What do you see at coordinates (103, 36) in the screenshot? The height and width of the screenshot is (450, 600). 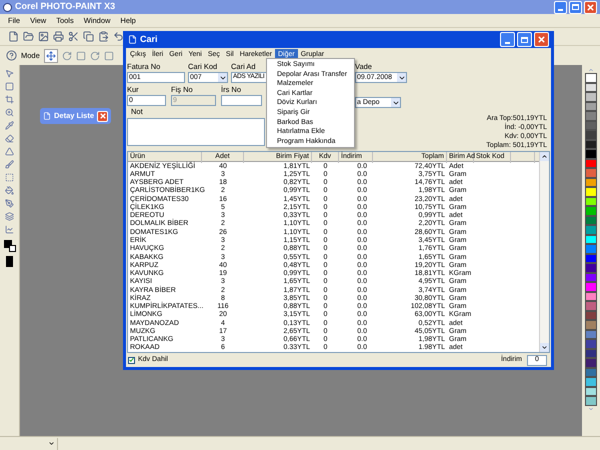 I see `paste-icon` at bounding box center [103, 36].